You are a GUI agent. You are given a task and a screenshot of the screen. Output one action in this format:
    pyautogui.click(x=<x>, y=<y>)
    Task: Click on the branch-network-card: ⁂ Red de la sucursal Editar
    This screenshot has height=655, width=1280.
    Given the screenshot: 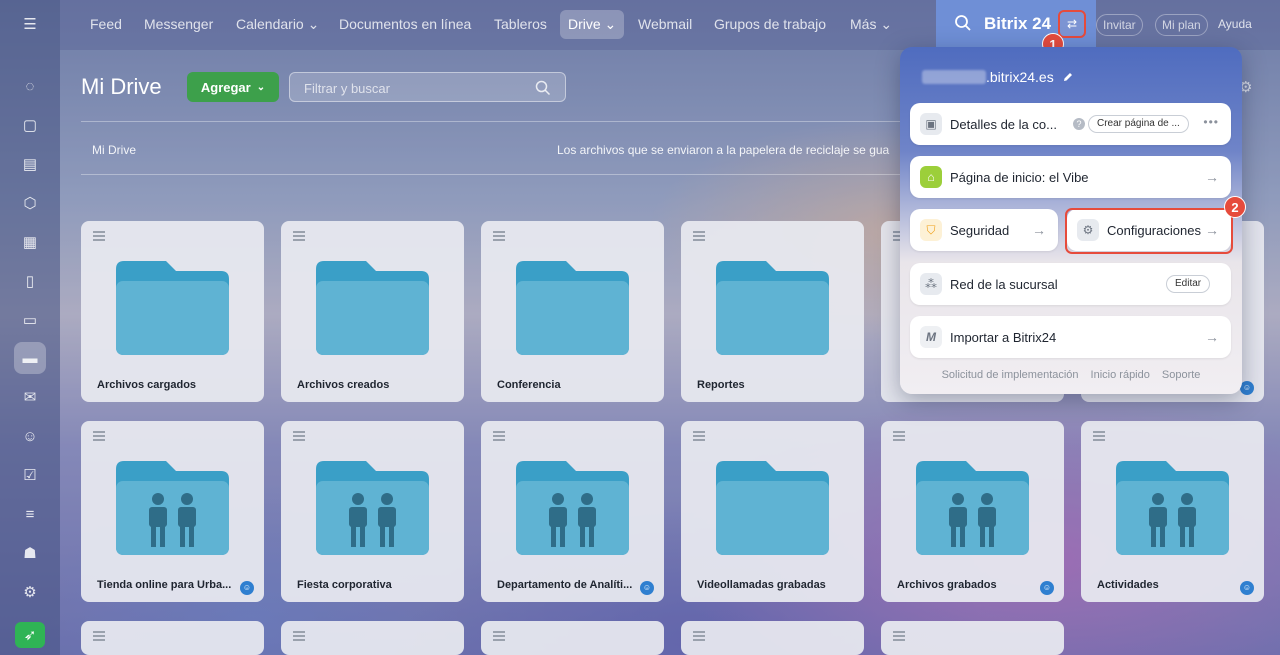 What is the action you would take?
    pyautogui.click(x=1070, y=284)
    